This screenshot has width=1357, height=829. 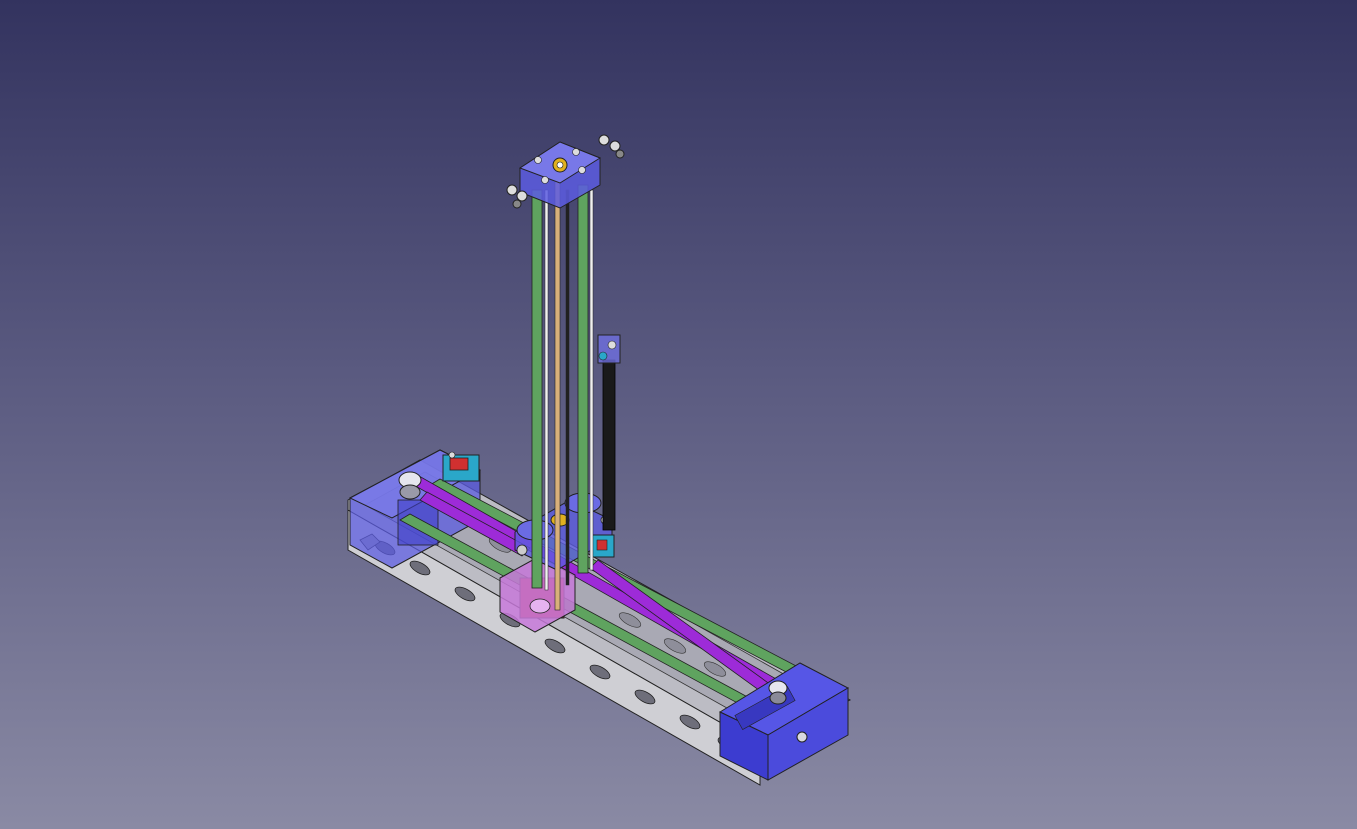 I want to click on screw-icon, so click(x=802, y=737).